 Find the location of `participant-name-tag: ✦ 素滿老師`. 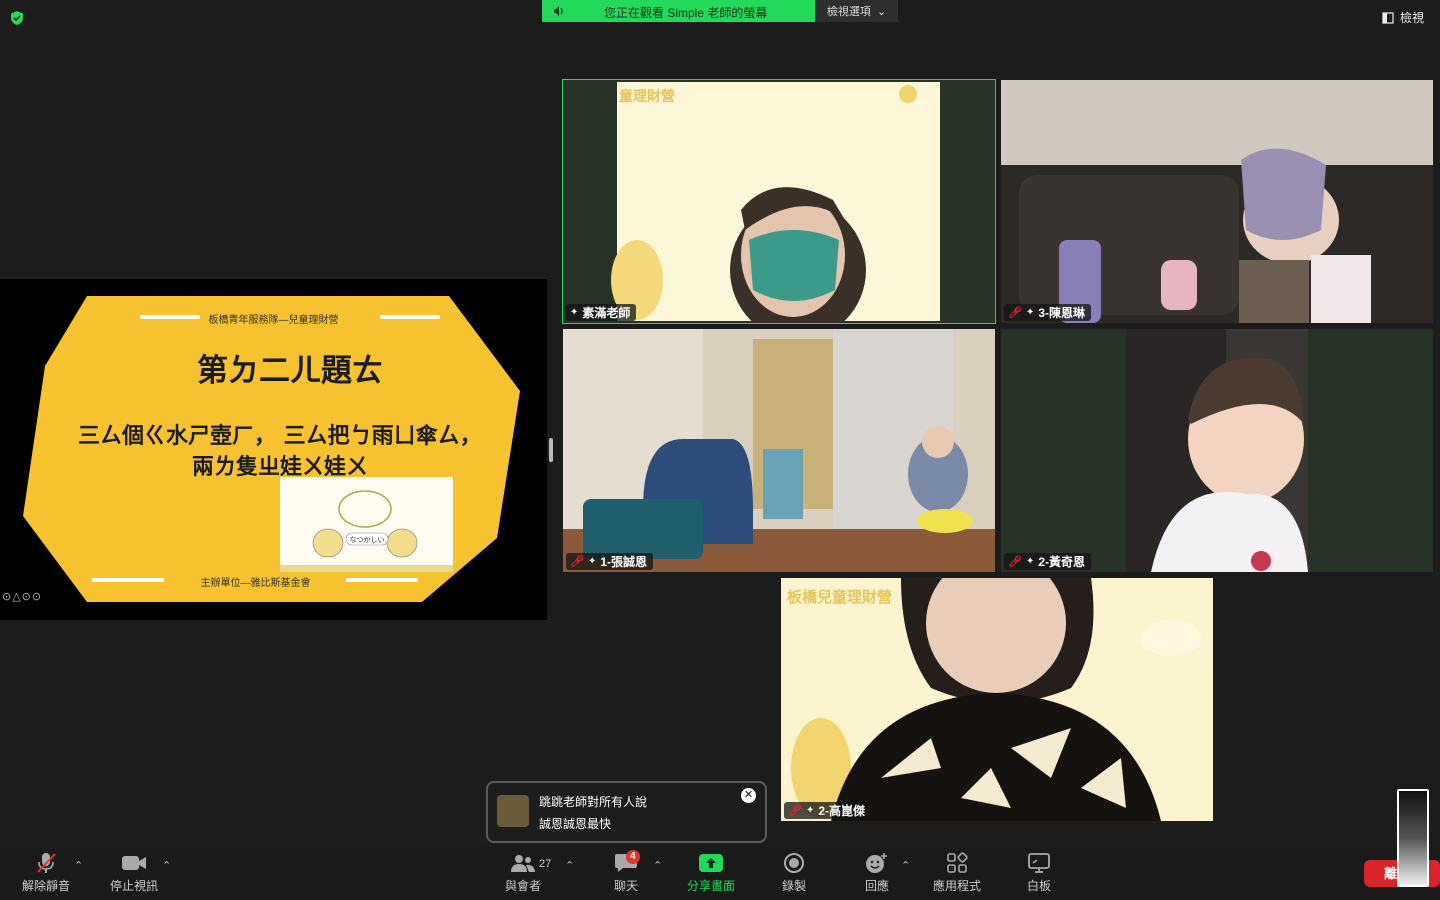

participant-name-tag: ✦ 素滿老師 is located at coordinates (601, 312).